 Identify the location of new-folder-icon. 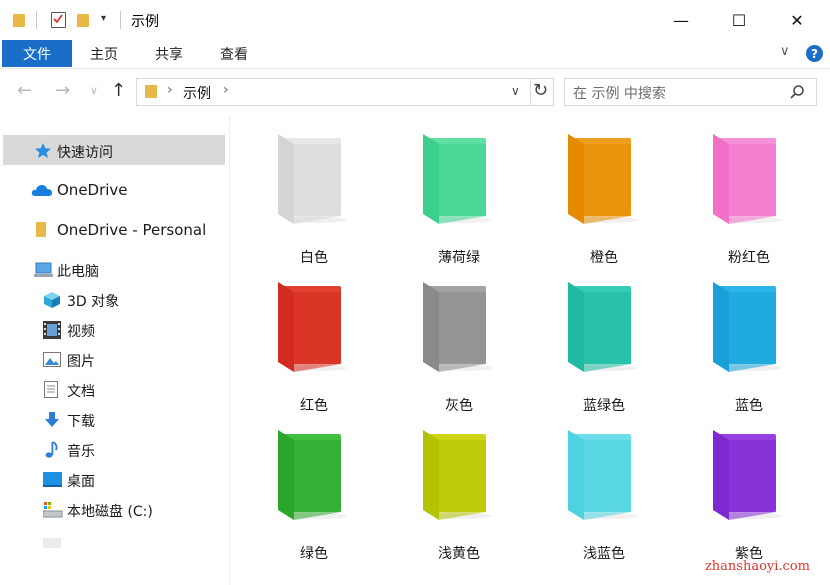
(83, 20).